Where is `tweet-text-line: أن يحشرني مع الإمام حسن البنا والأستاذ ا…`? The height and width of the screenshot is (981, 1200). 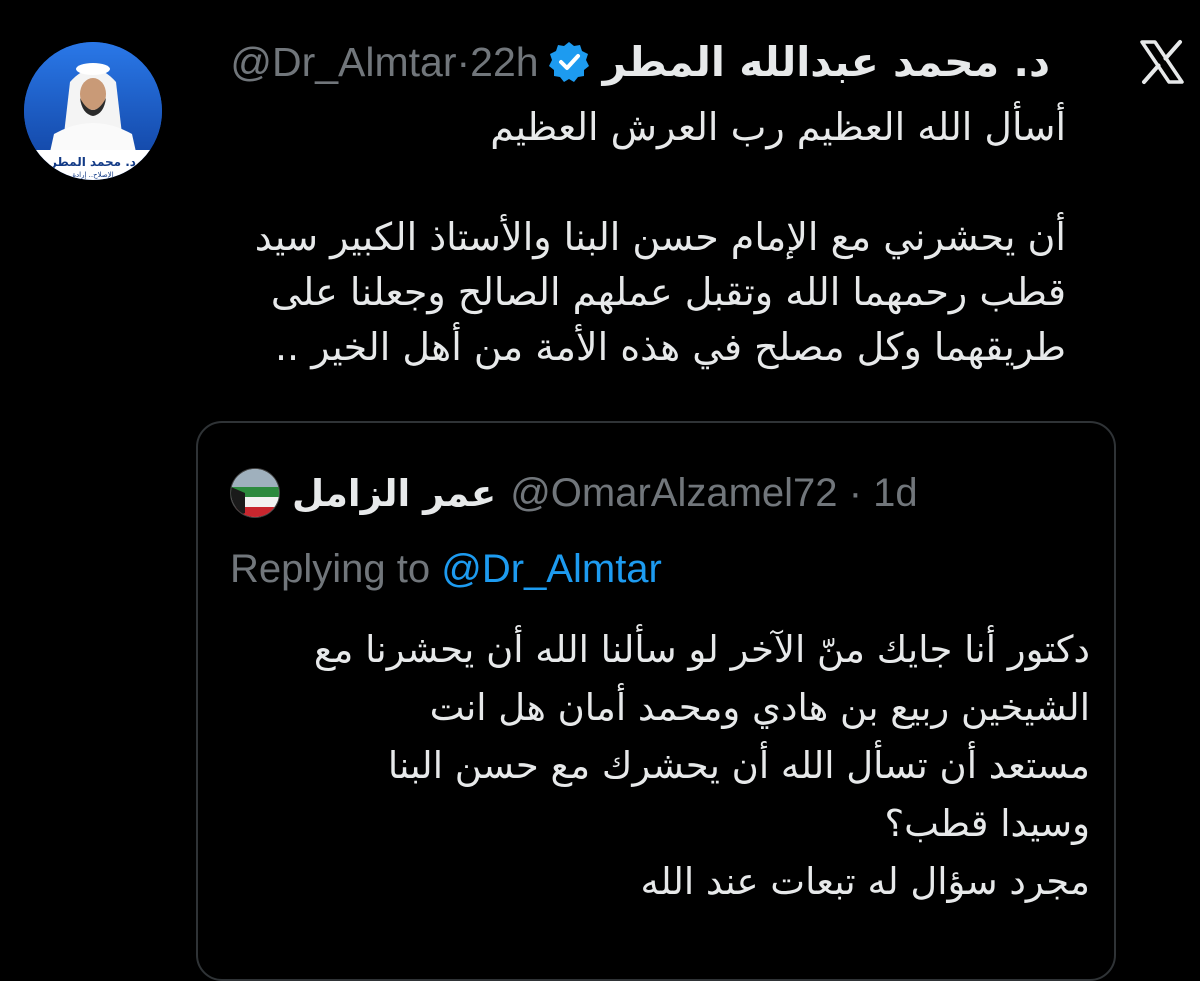
tweet-text-line: أن يحشرني مع الإمام حسن البنا والأستاذ ا… is located at coordinates (660, 237).